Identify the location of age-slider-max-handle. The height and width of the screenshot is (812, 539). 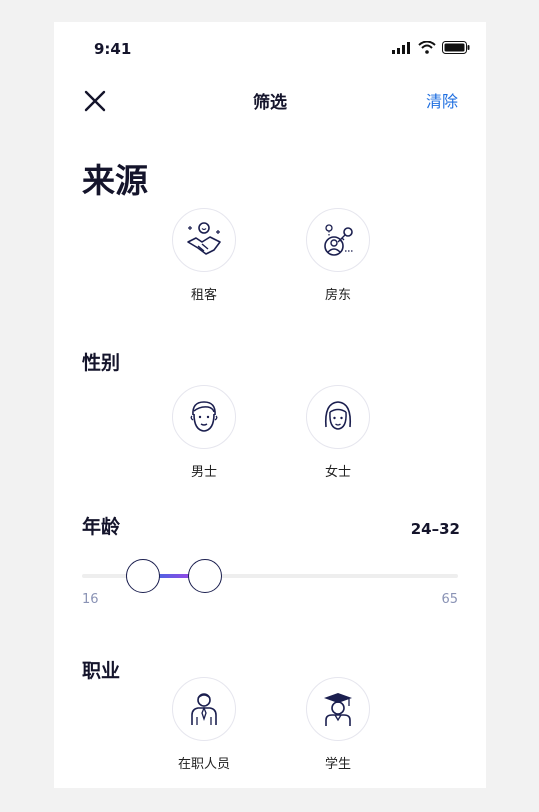
(204, 576).